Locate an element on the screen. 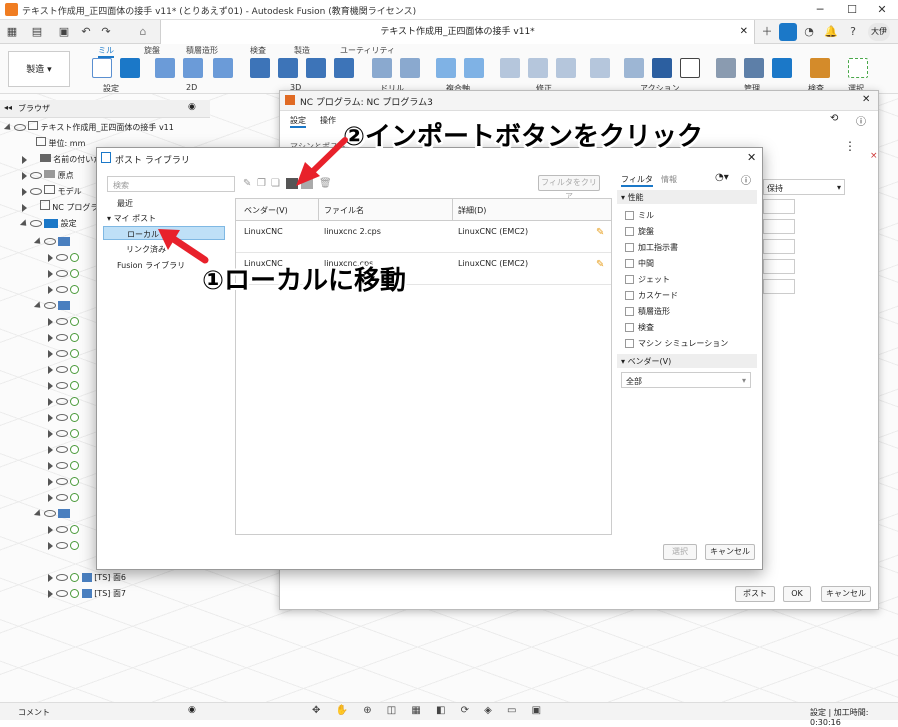 This screenshot has width=898, height=727. arrow-local is located at coordinates (183, 246).